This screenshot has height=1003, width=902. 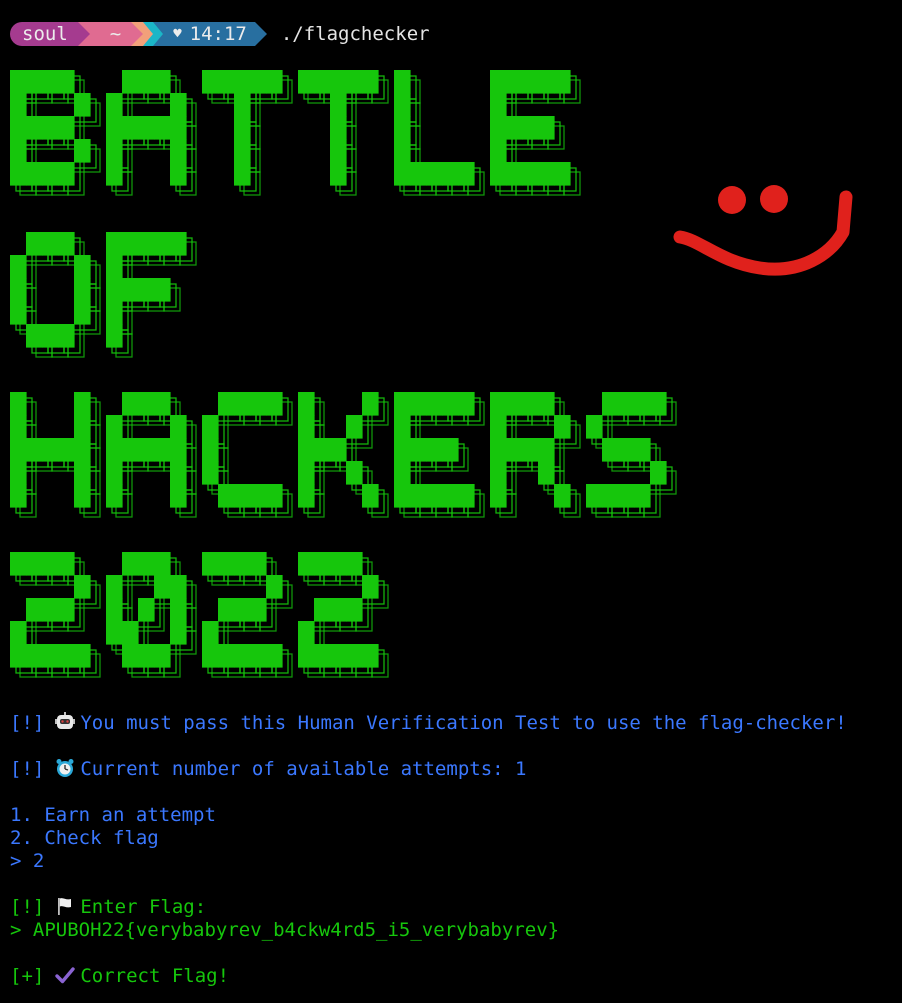 I want to click on banner-line-battle, so click(x=295, y=133).